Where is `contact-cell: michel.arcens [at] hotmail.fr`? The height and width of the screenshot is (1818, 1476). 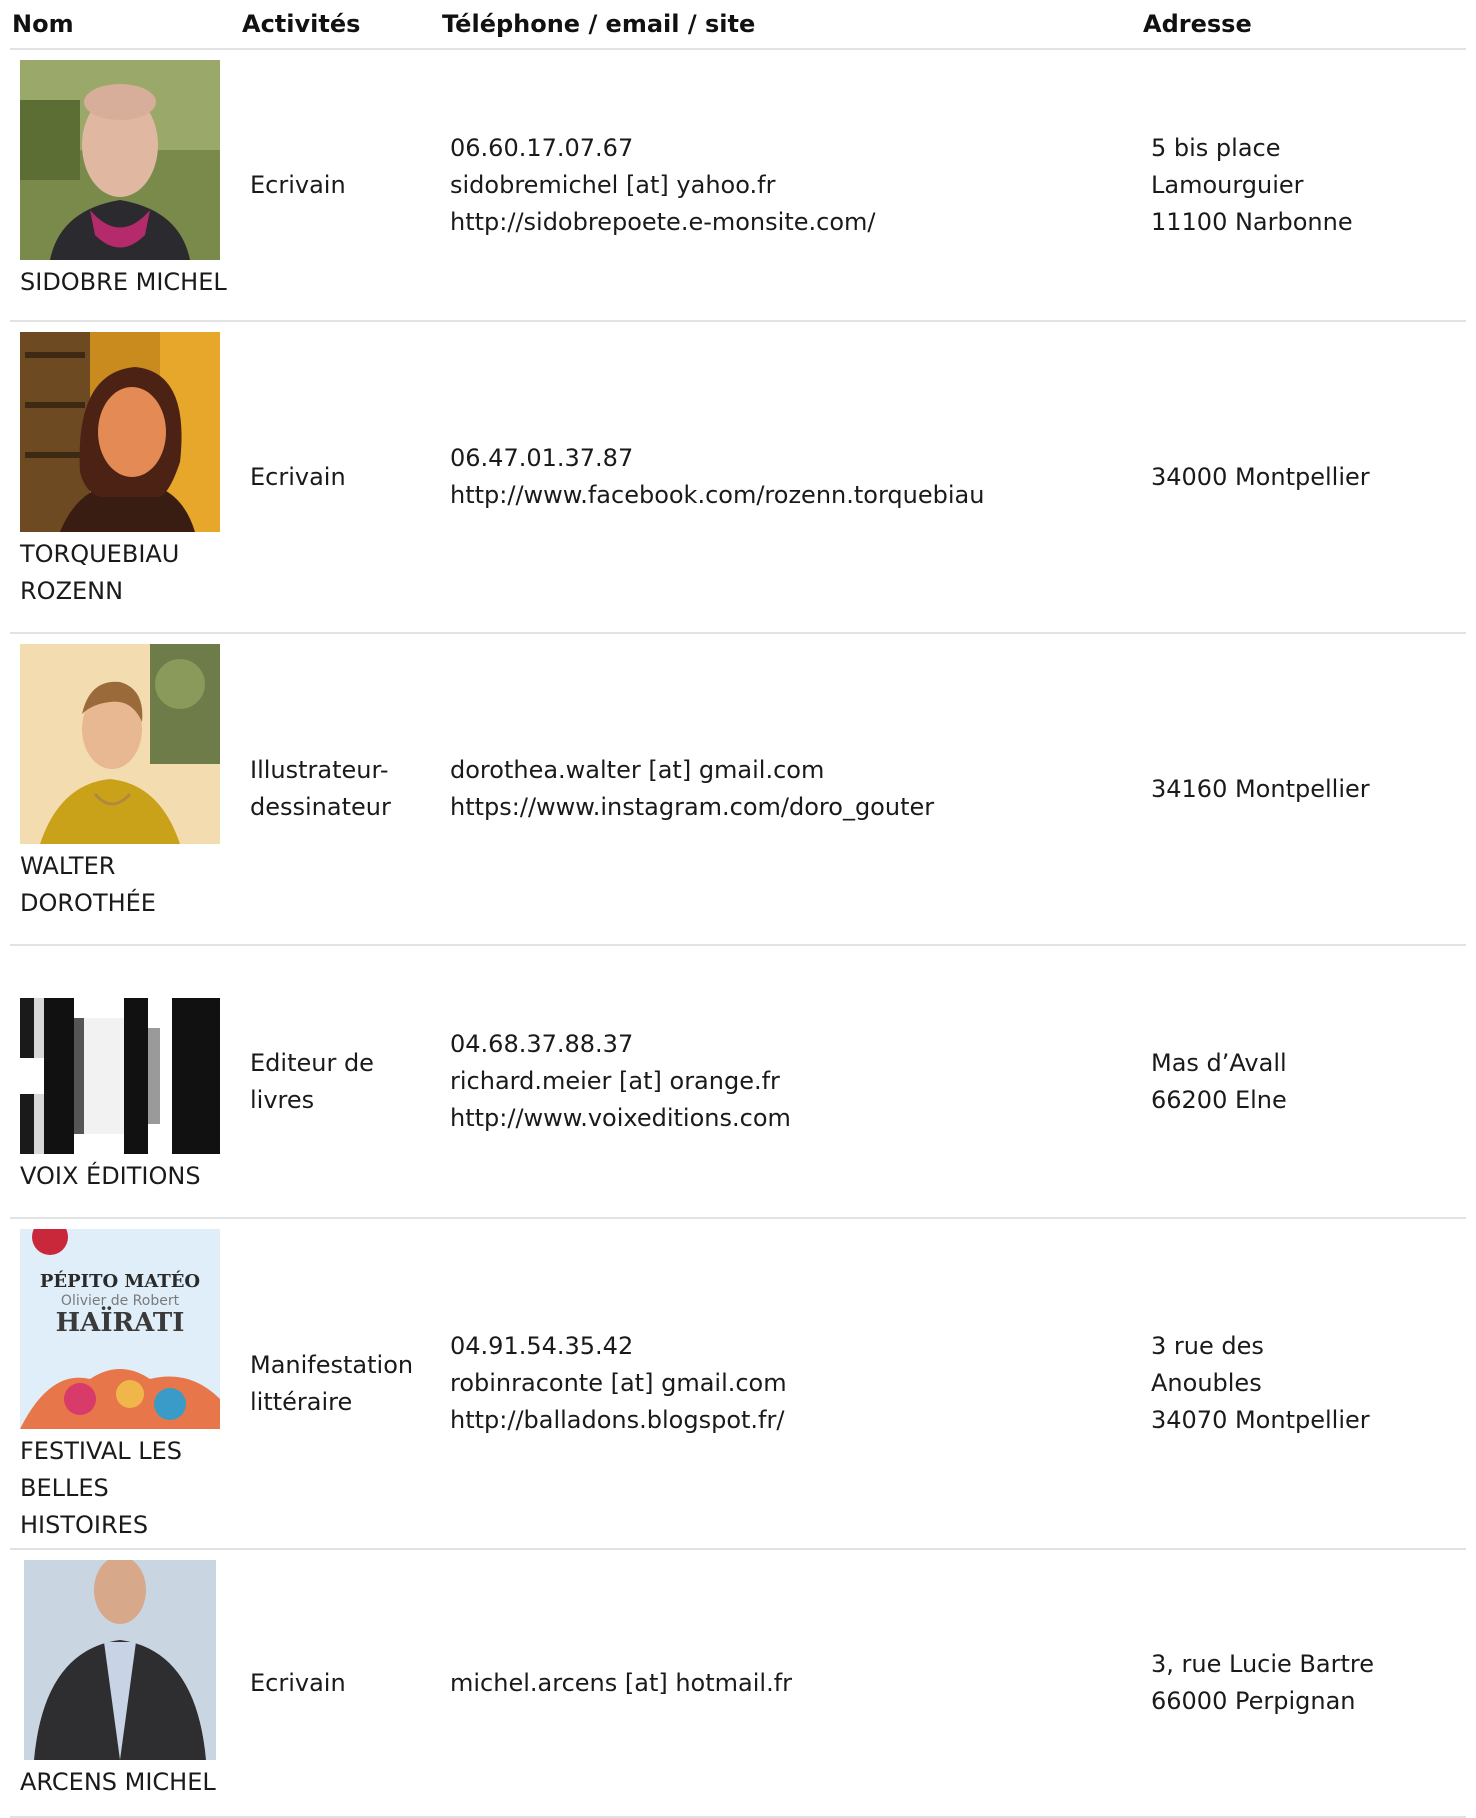 contact-cell: michel.arcens [at] hotmail.fr is located at coordinates (790, 1683).